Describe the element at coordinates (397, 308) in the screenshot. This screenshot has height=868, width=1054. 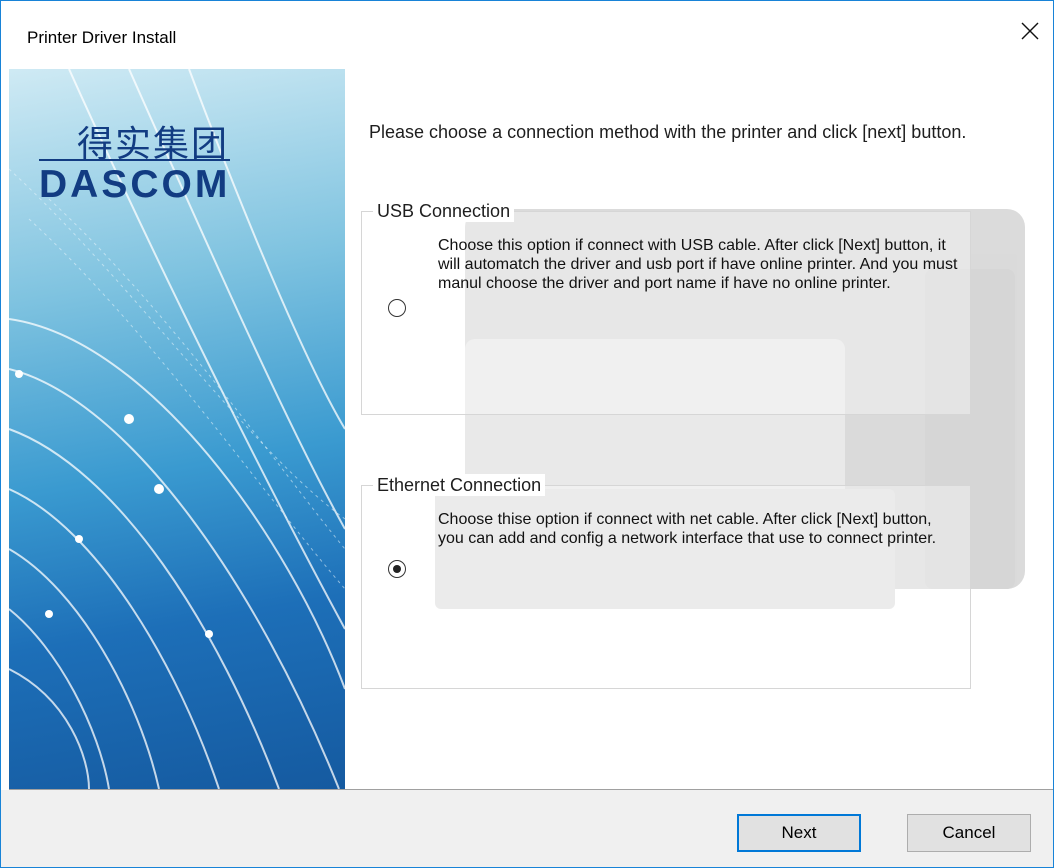
I see `usb-connection-radio` at that location.